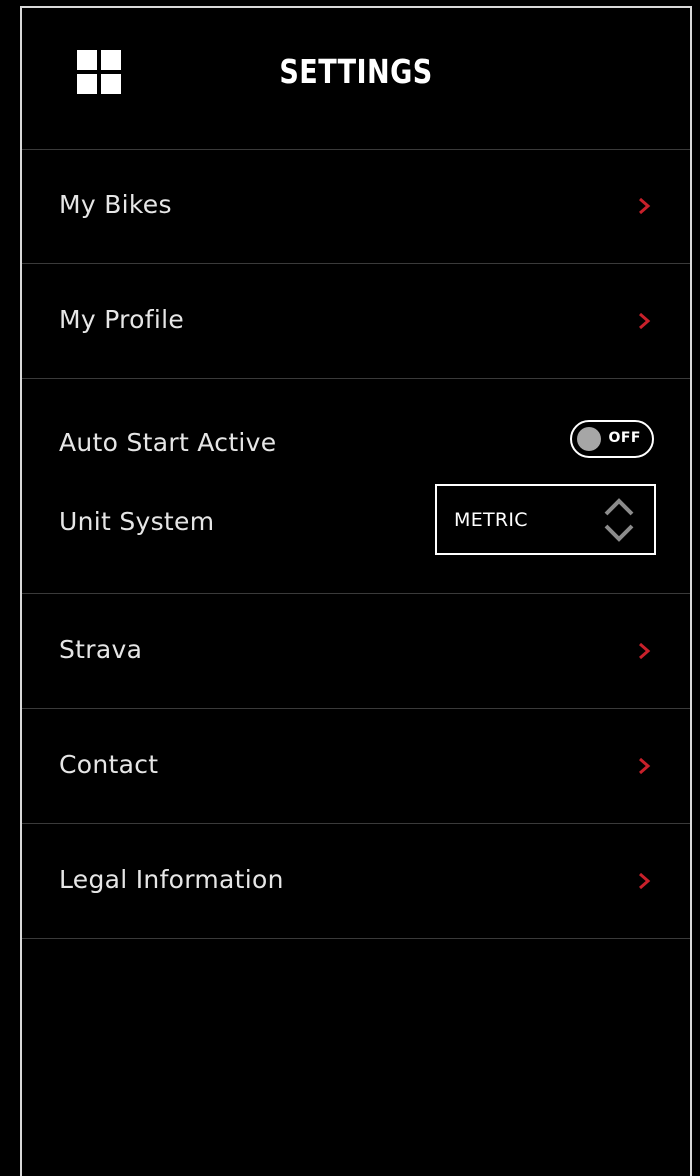 Image resolution: width=700 pixels, height=1176 pixels. I want to click on page-title: SETTINGS, so click(356, 71).